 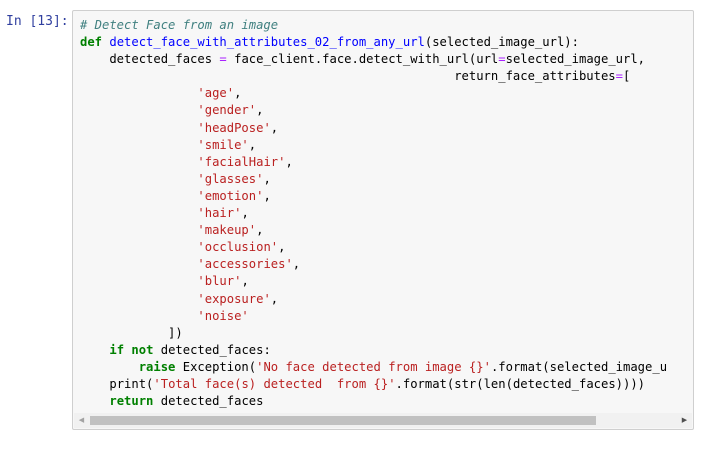 I want to click on code-line: 'facialHair',, so click(x=386, y=162).